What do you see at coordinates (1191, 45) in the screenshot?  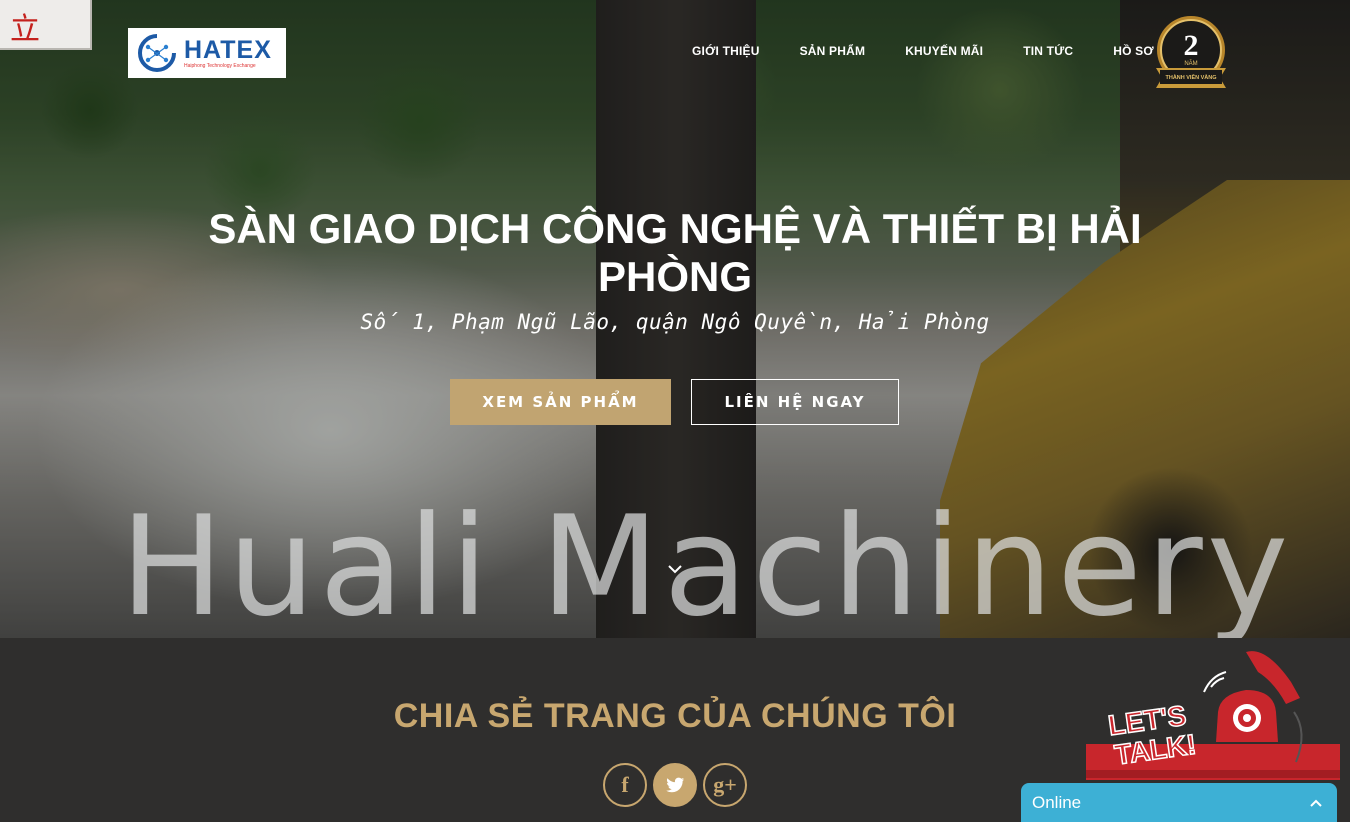 I see `badge-number: 2` at bounding box center [1191, 45].